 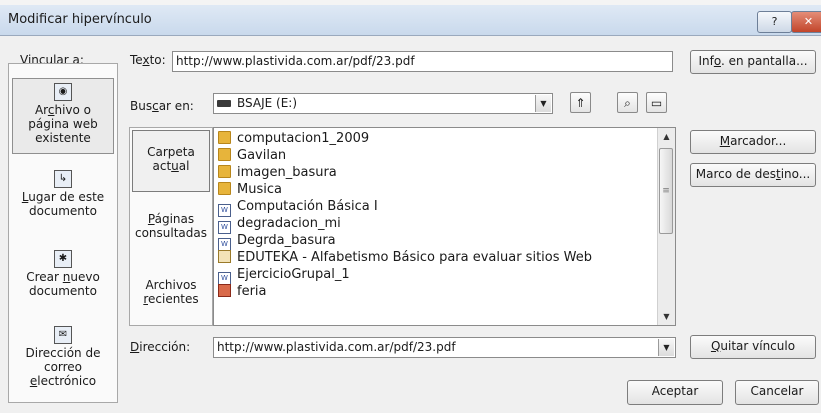 I want to click on ok-button: Aceptar, so click(x=675, y=392).